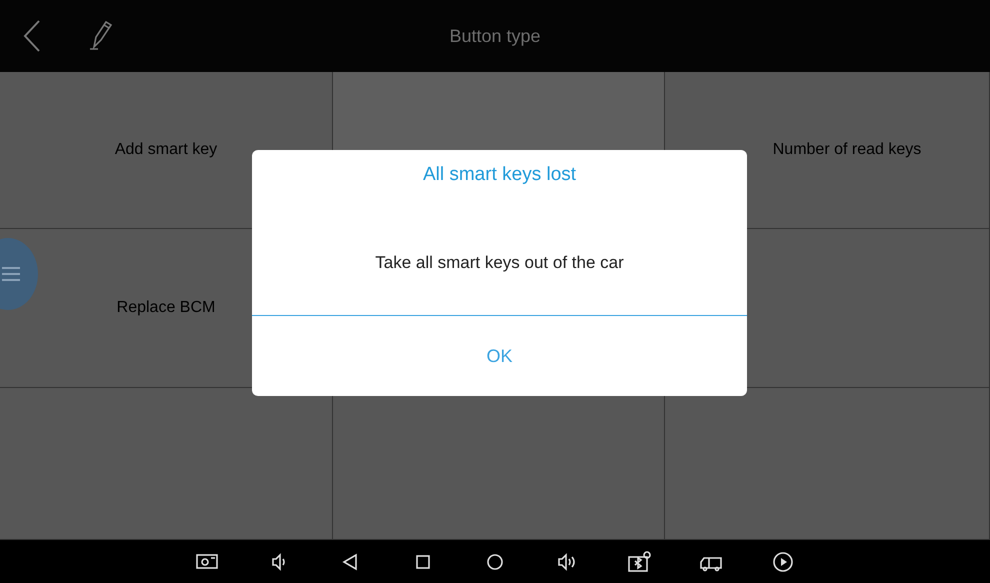 This screenshot has height=583, width=990. What do you see at coordinates (499, 175) in the screenshot?
I see `dialog-title: All smart keys lost` at bounding box center [499, 175].